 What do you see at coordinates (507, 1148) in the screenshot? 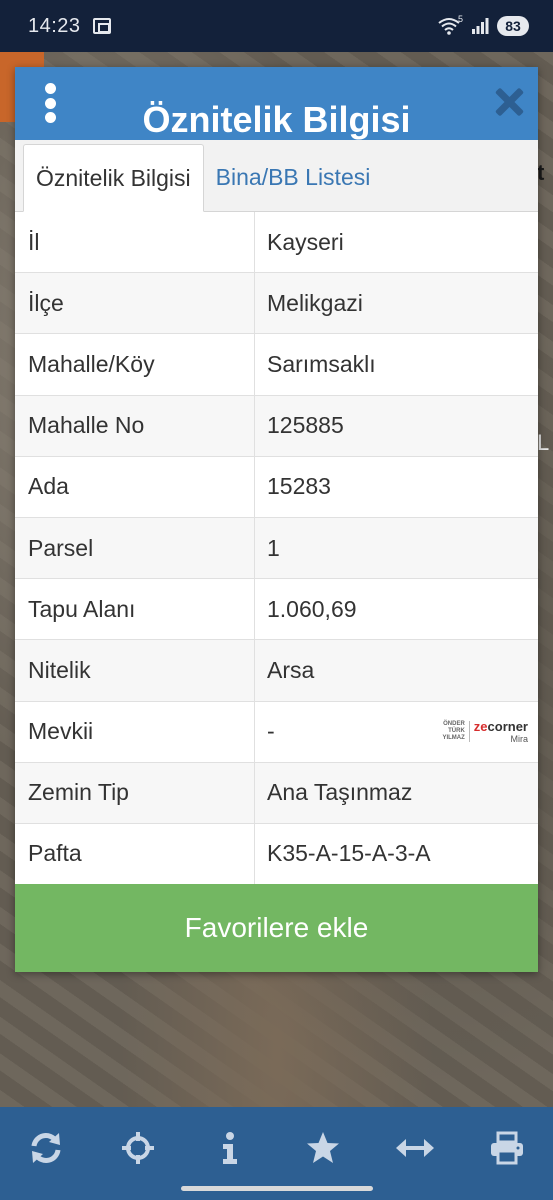
I see `print-icon` at bounding box center [507, 1148].